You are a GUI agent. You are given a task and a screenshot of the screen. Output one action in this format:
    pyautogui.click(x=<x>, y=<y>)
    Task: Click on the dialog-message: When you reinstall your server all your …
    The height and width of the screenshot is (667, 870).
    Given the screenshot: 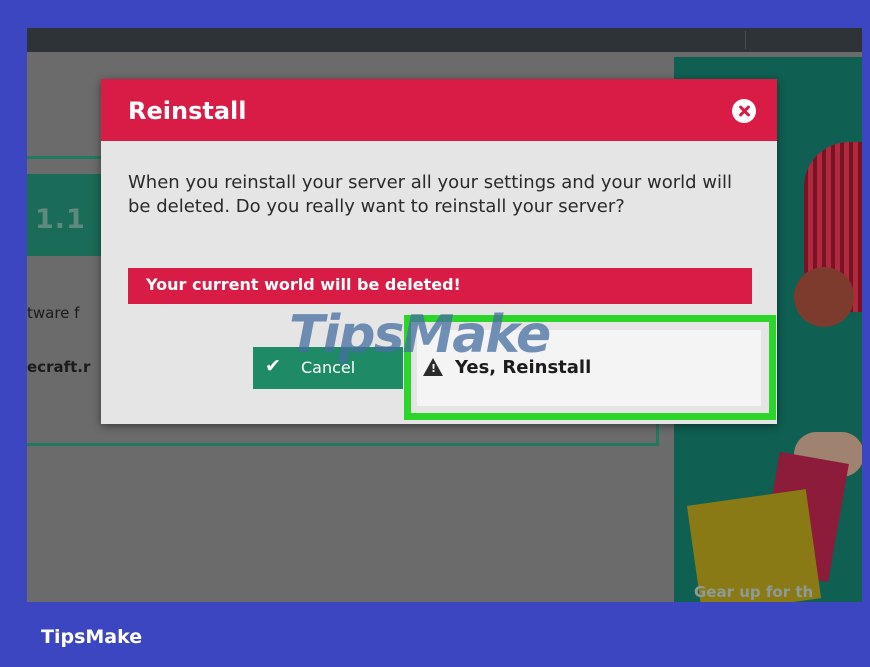 What is the action you would take?
    pyautogui.click(x=430, y=194)
    